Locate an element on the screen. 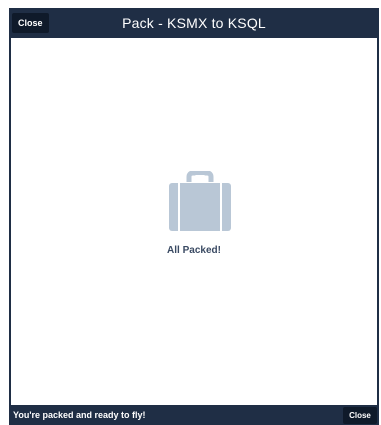 The width and height of the screenshot is (381, 425). all-packed-message: All Packed! is located at coordinates (194, 250).